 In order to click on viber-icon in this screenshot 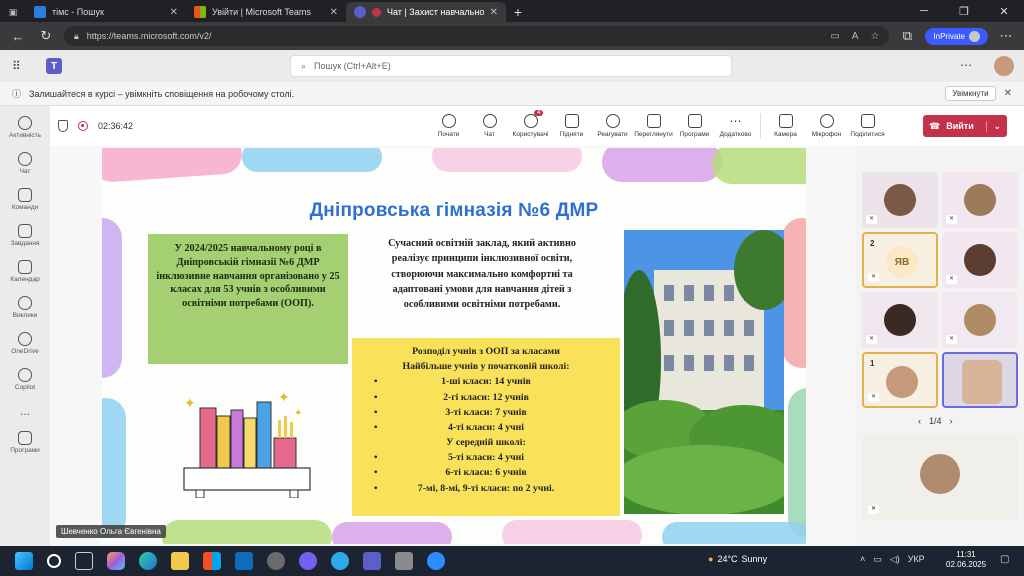, I will do `click(308, 561)`.